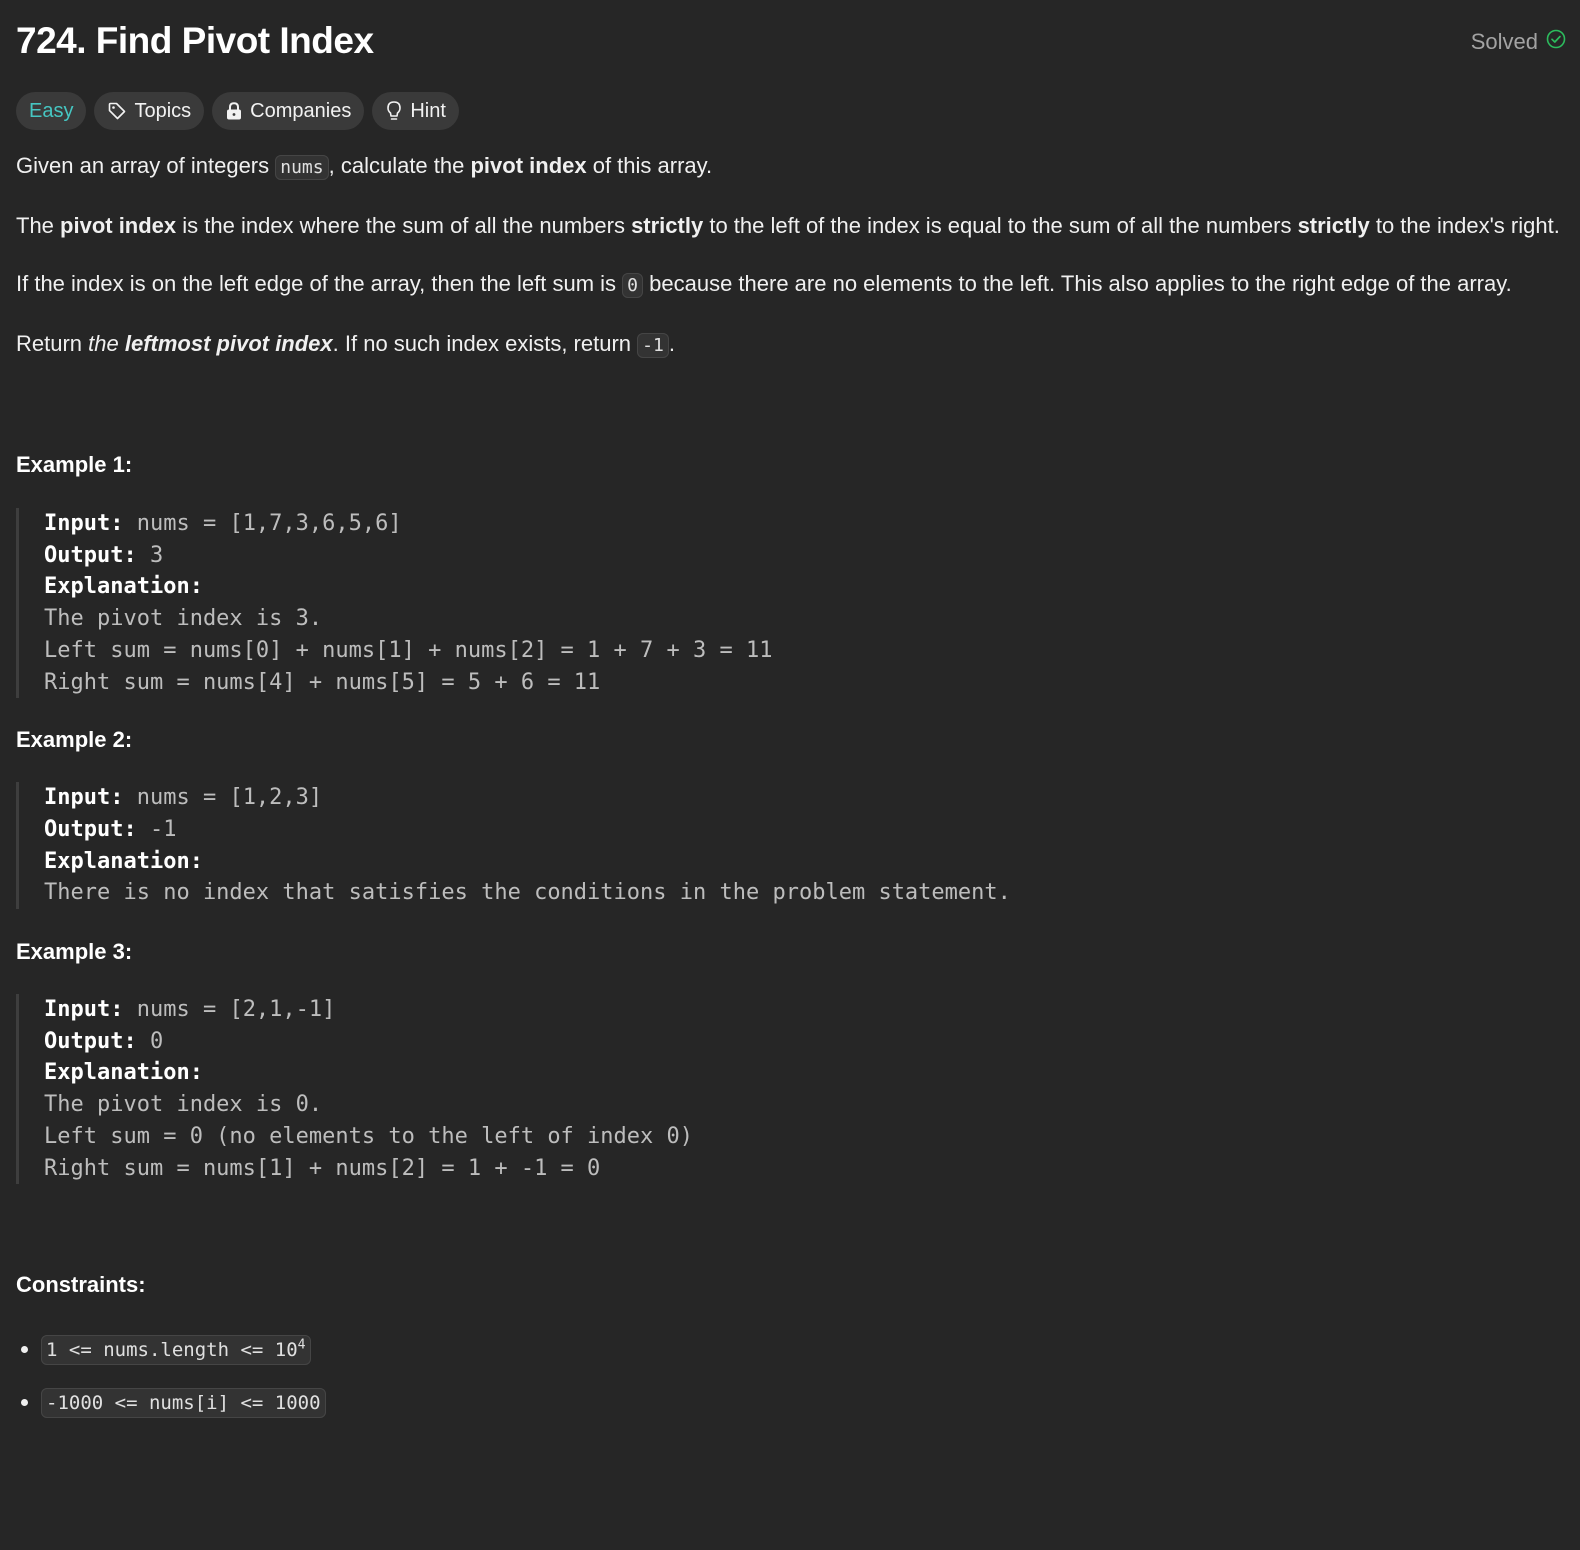  I want to click on example-1-title: Example 1:, so click(74, 464).